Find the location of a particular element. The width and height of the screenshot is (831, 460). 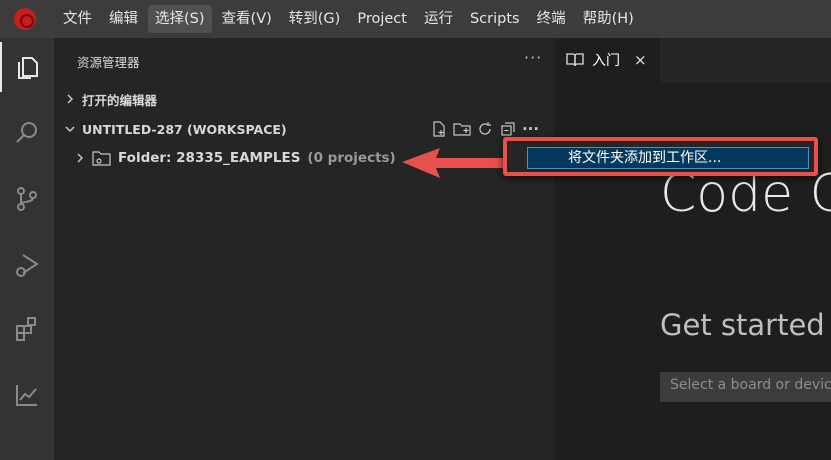

explorer-icon is located at coordinates (27, 67).